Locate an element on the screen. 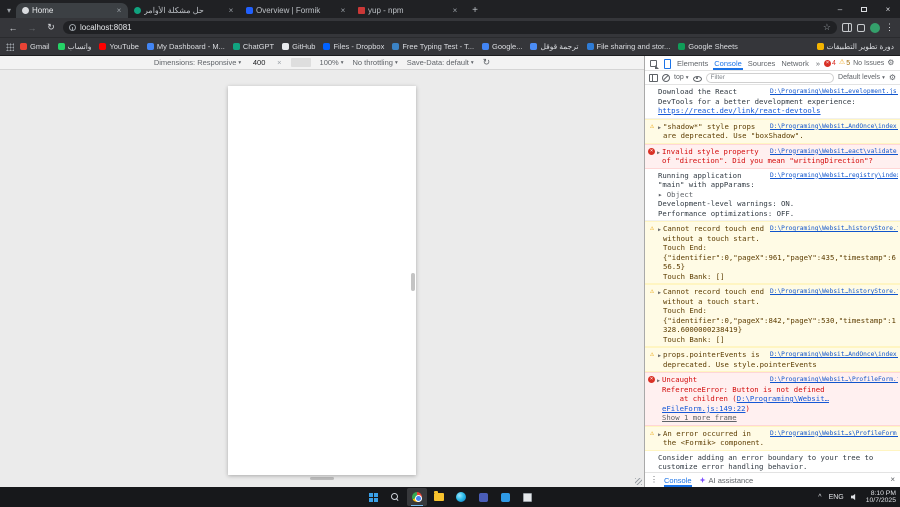  settings-gear-icon: ⚙ is located at coordinates (890, 63).